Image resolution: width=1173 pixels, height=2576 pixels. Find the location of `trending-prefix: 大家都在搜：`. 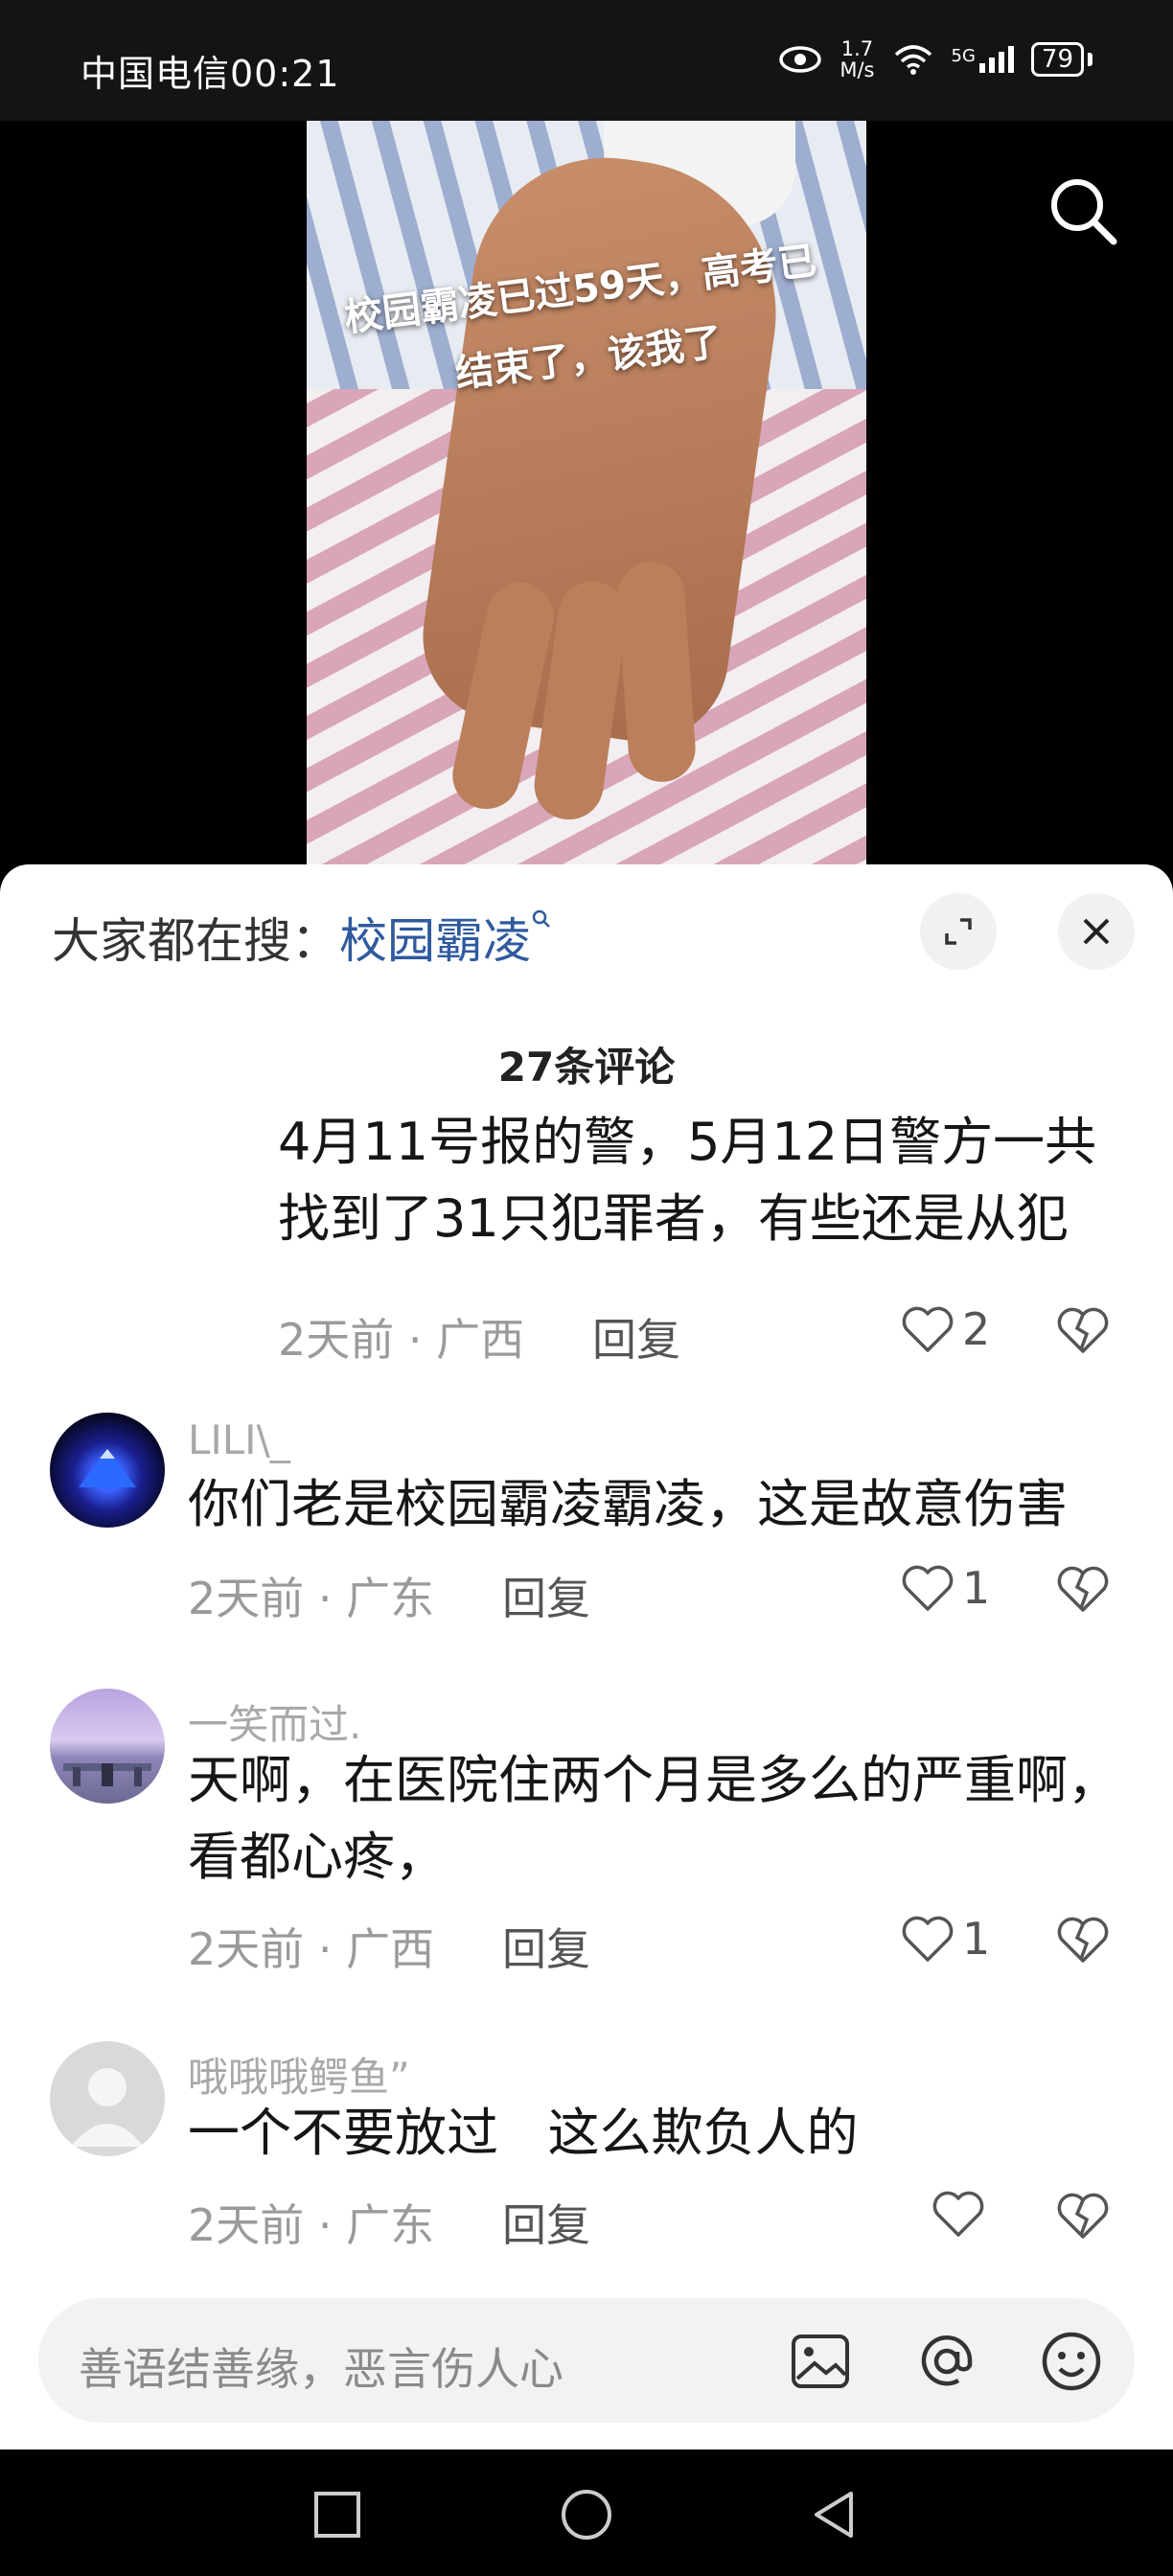

trending-prefix: 大家都在搜： is located at coordinates (195, 941).